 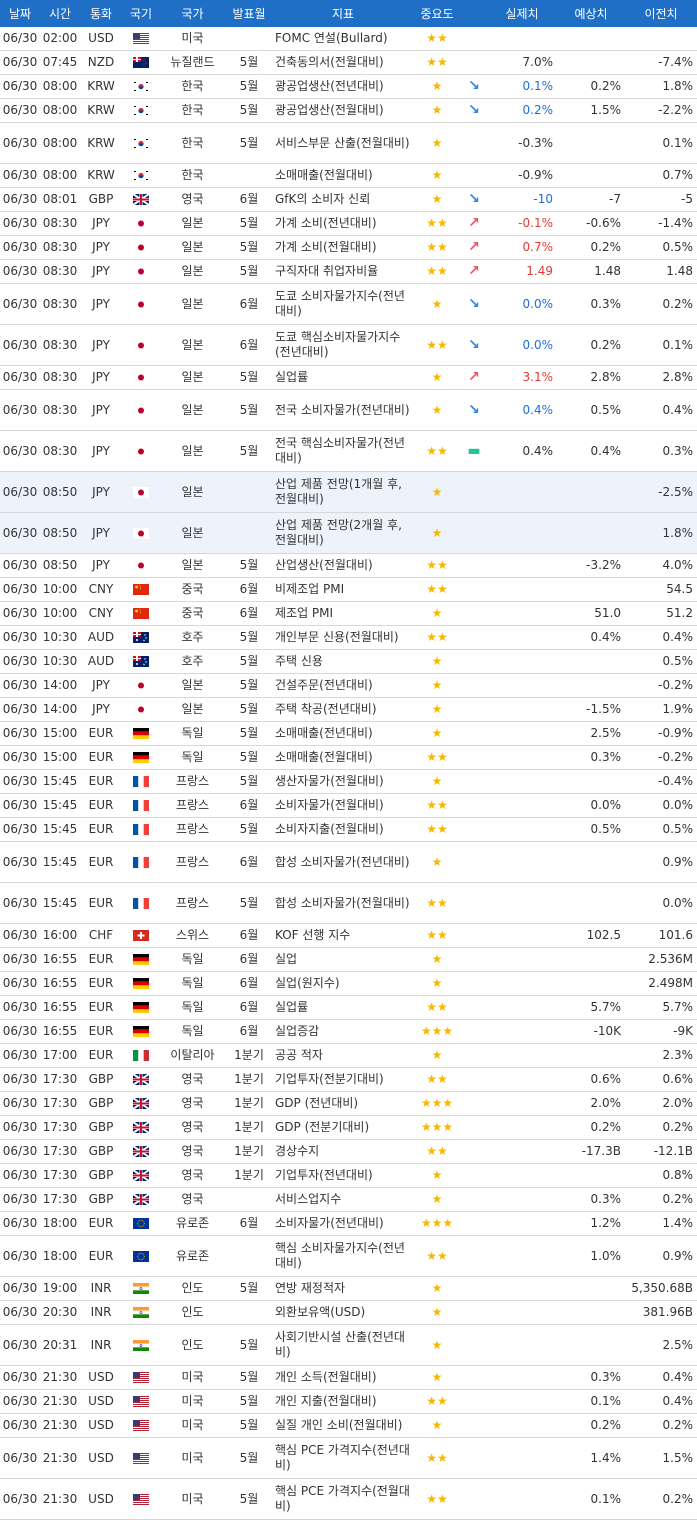 I want to click on indicator-cell: 가계 소비(전년대비), so click(x=343, y=223).